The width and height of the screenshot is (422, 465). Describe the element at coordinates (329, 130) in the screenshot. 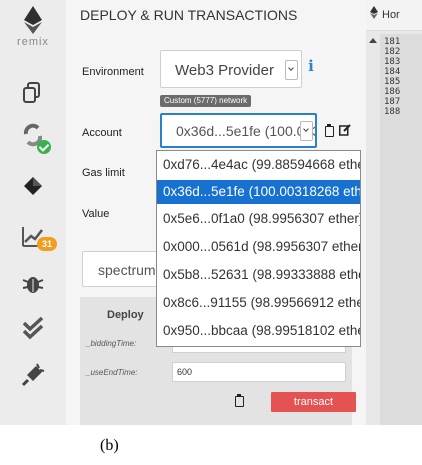

I see `copy-address-clipboard-icon` at that location.